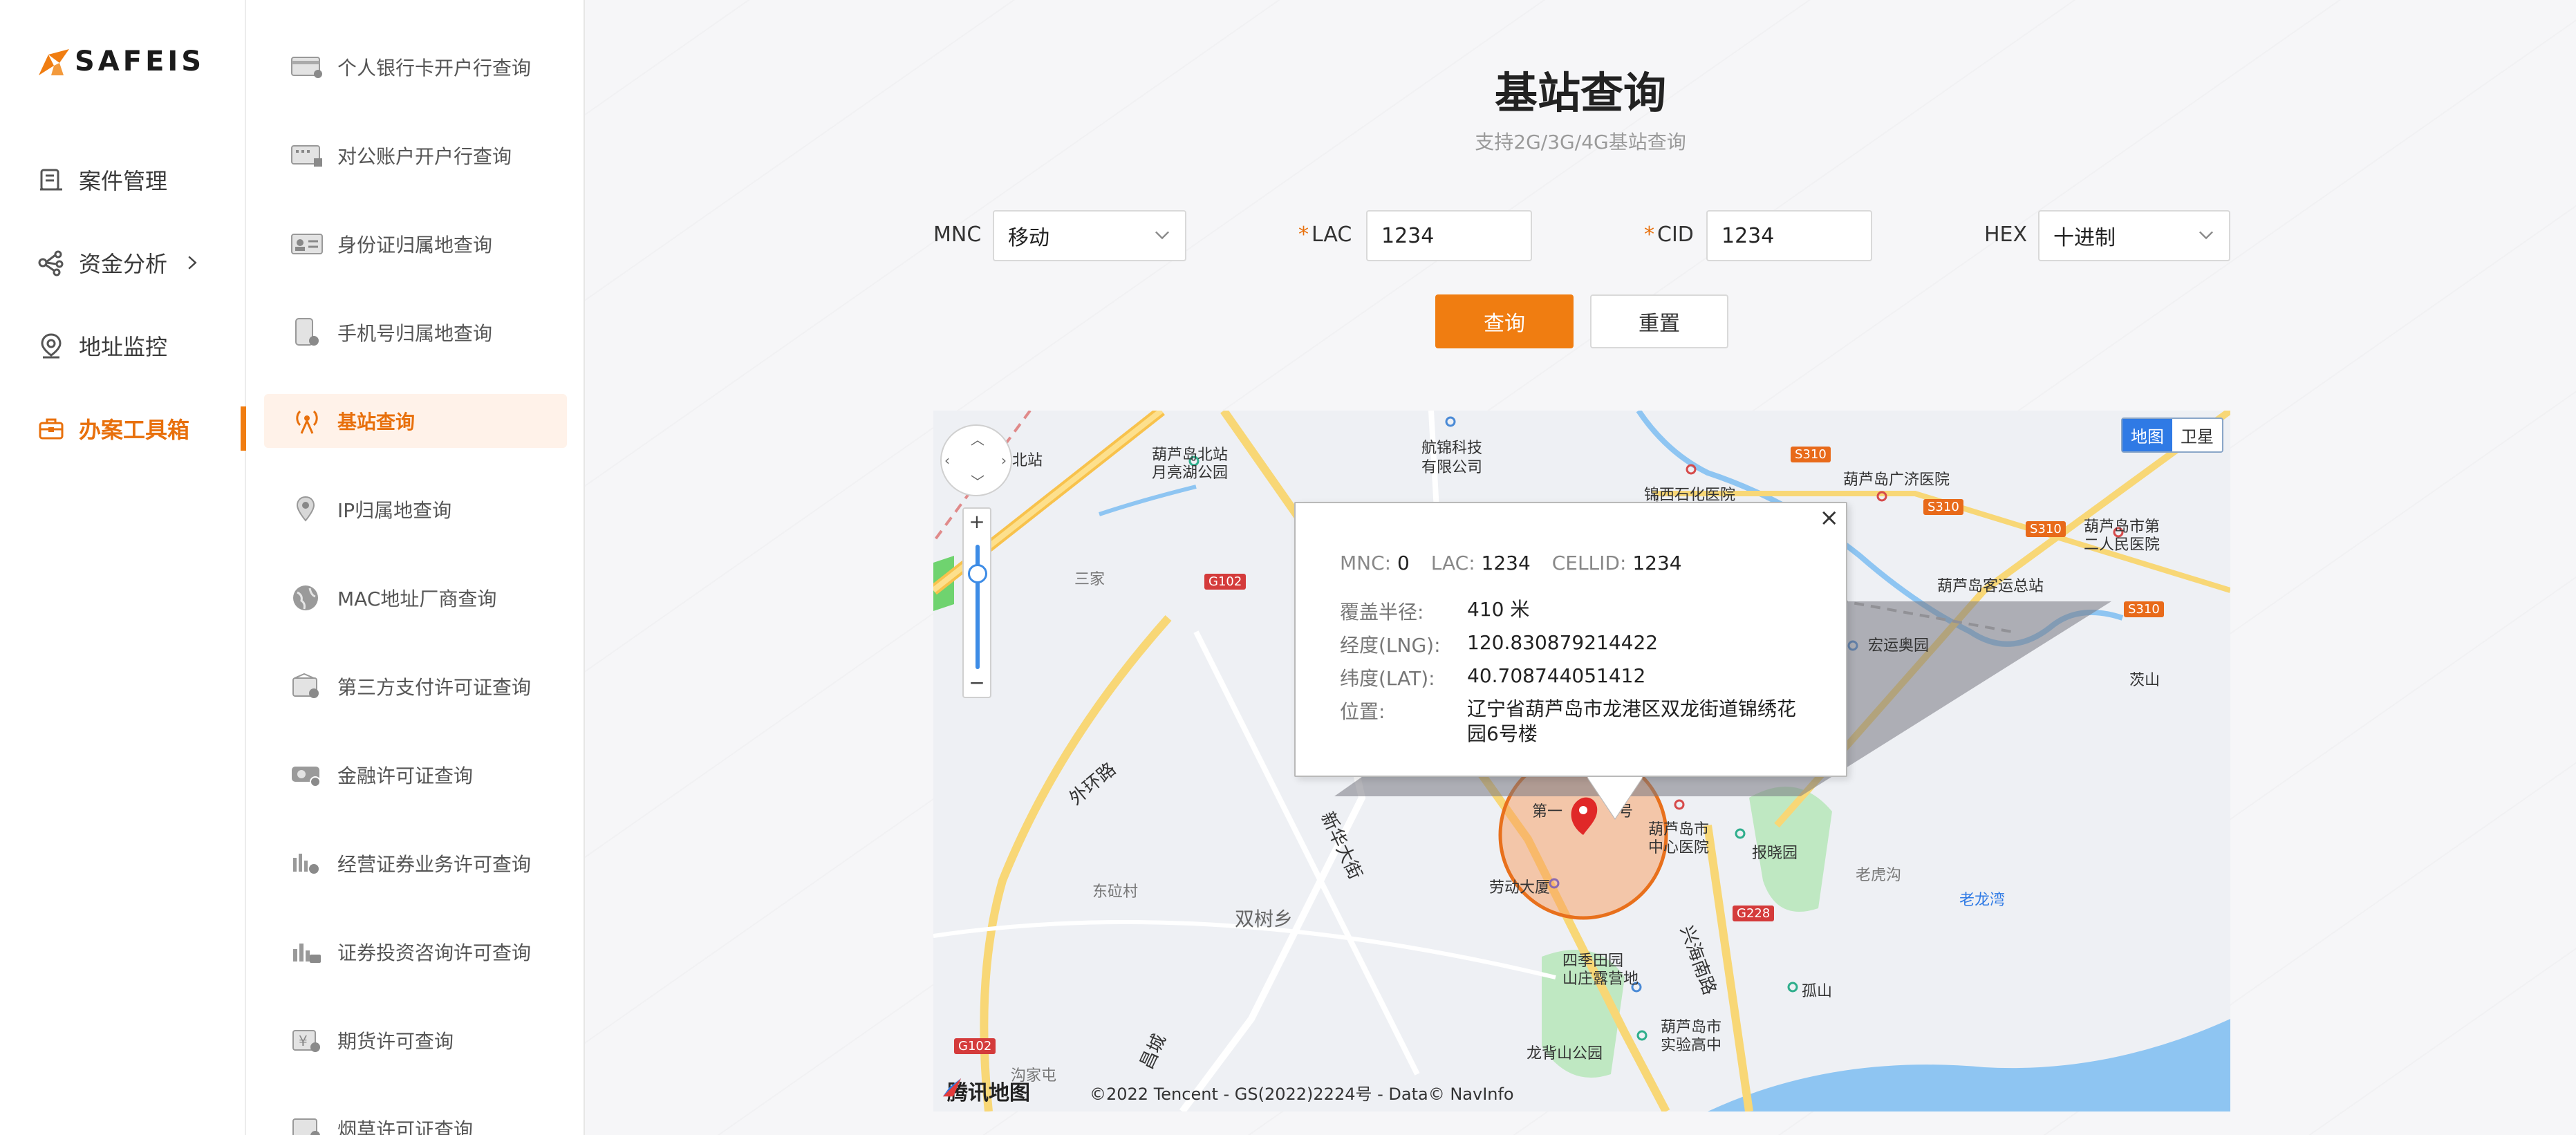 The image size is (2576, 1135). I want to click on tool-item-payment-license: 第三方支付许可证查询, so click(415, 686).